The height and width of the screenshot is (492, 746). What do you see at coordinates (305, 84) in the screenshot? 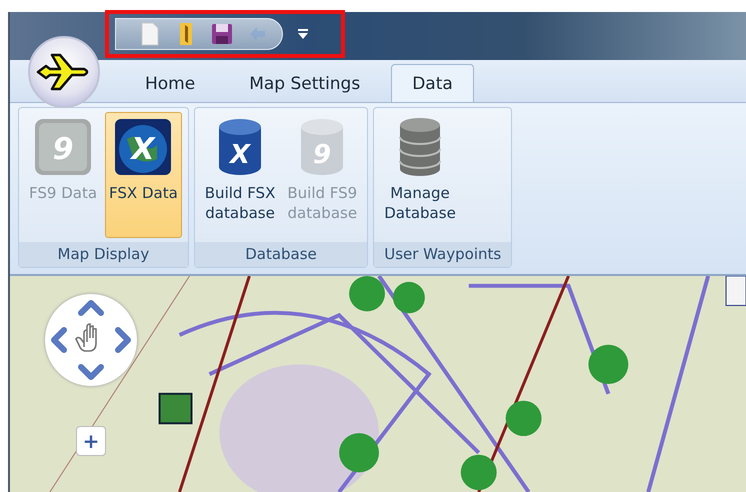
I see `ribbon-tab: Map Settings` at bounding box center [305, 84].